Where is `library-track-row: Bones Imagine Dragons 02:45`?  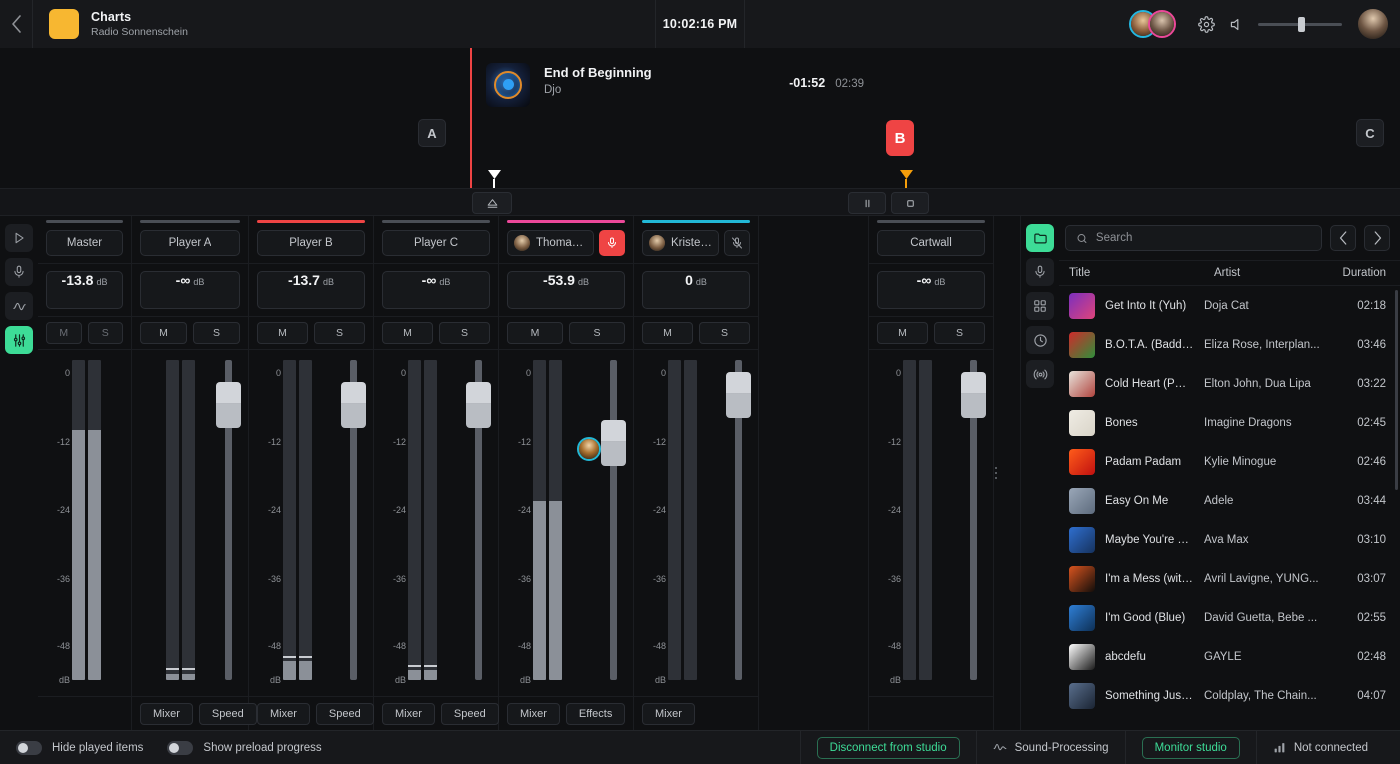
library-track-row: Bones Imagine Dragons 02:45 is located at coordinates (1229, 422).